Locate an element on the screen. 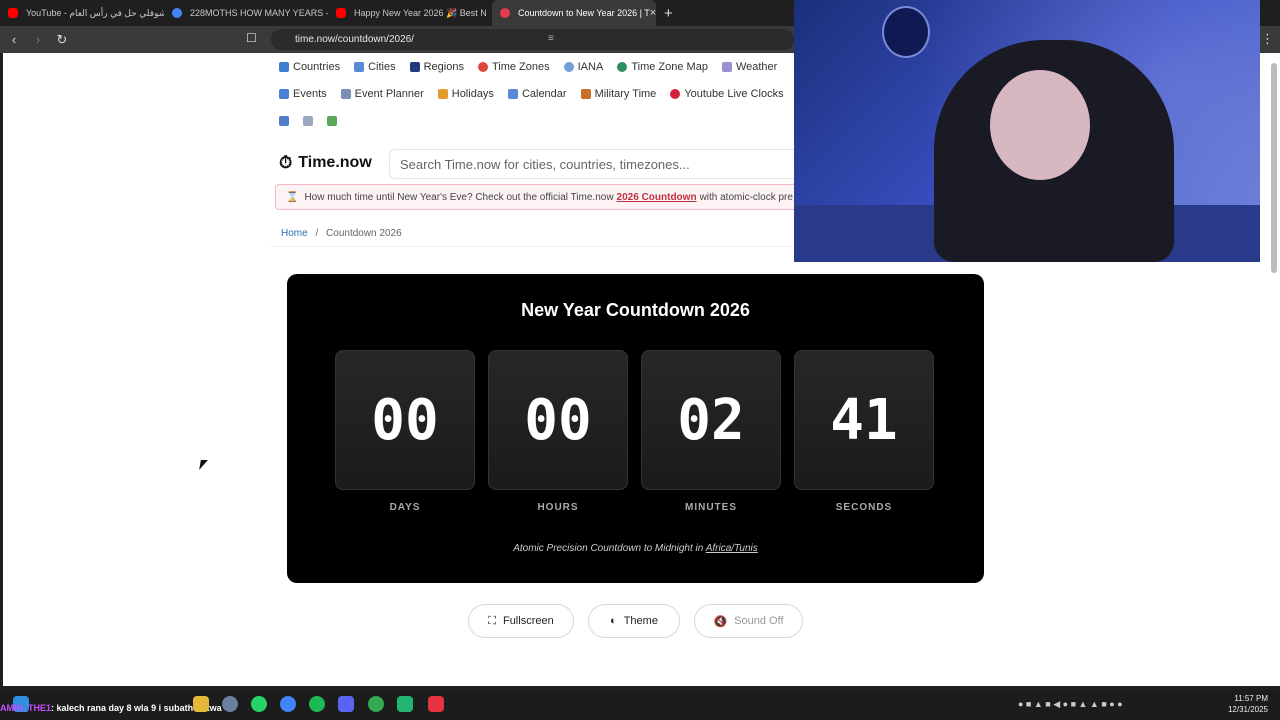  tab-google: 228MOTHS HOW MANY YEARS - تحـ is located at coordinates (246, 13).